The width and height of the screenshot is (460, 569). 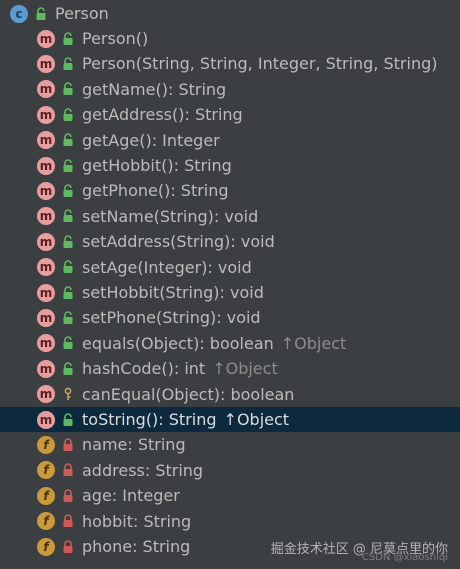 What do you see at coordinates (173, 292) in the screenshot?
I see `method-label: setHobbit(String): void` at bounding box center [173, 292].